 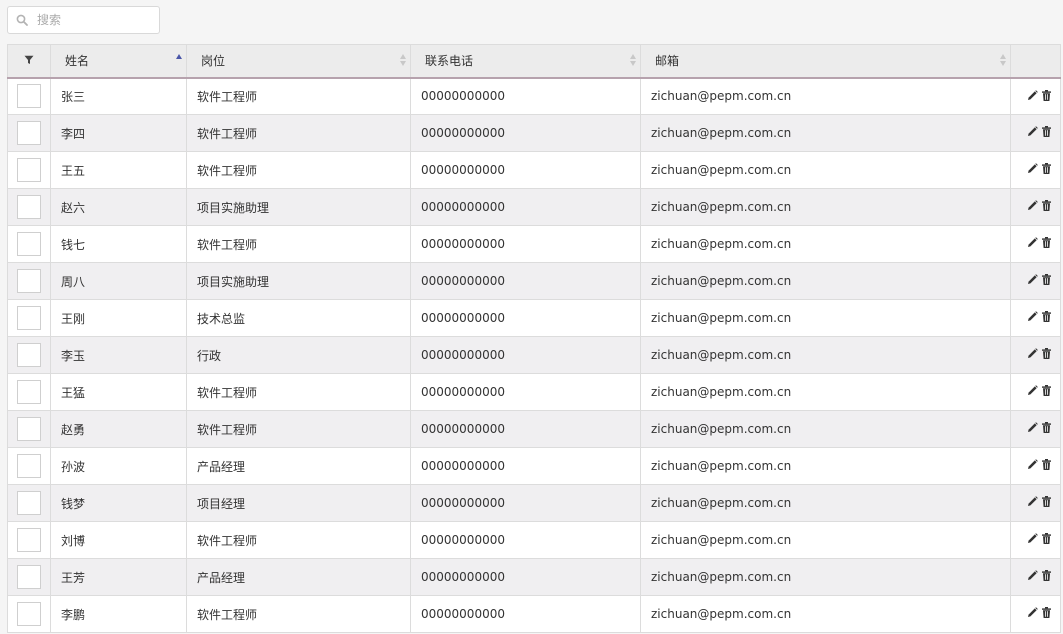 I want to click on table-row: 王芳 产品经理 00000000000 zichuan@pepm.com.cn, so click(x=534, y=577).